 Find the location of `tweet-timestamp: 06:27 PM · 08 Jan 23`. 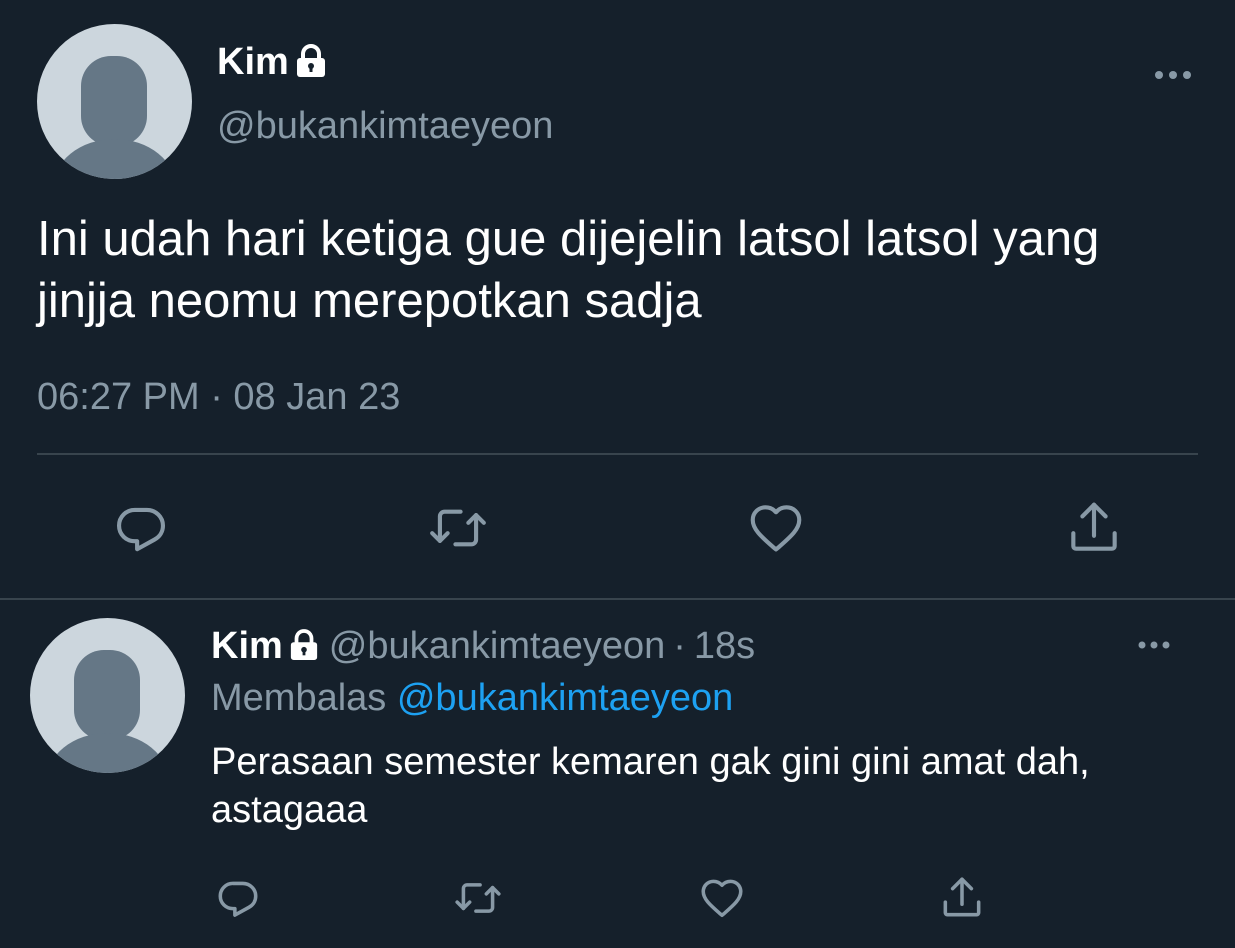

tweet-timestamp: 06:27 PM · 08 Jan 23 is located at coordinates (218, 397).